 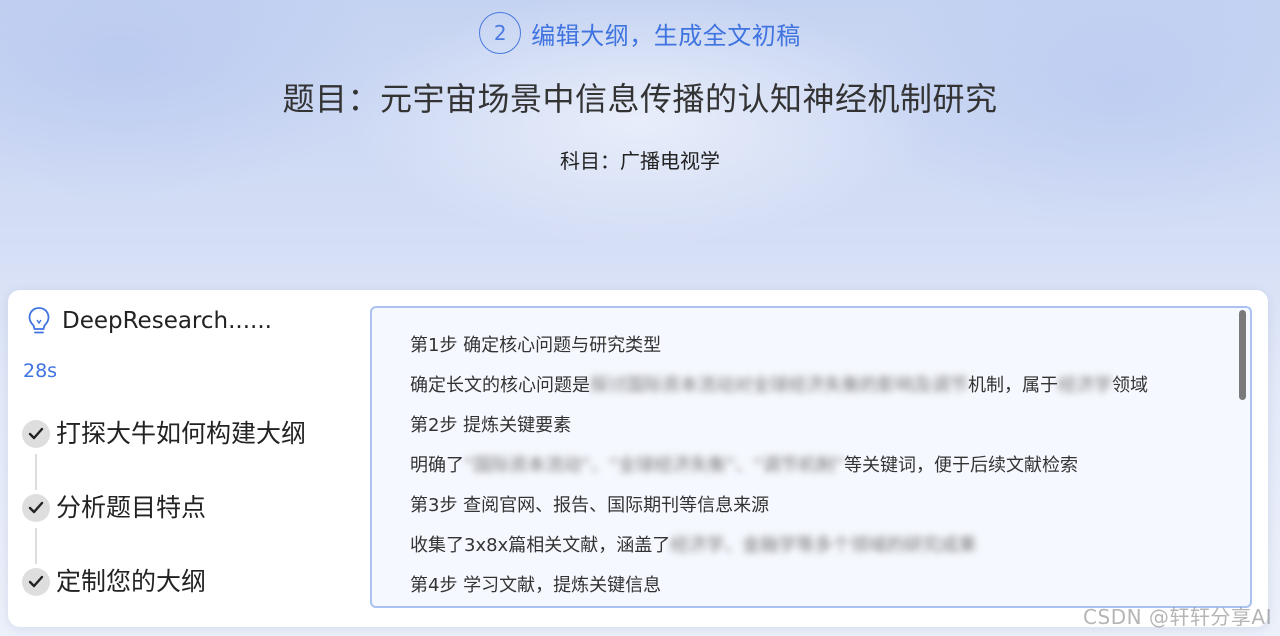 I want to click on progress-step: 打探大牛如何构建大纲, so click(x=192, y=455).